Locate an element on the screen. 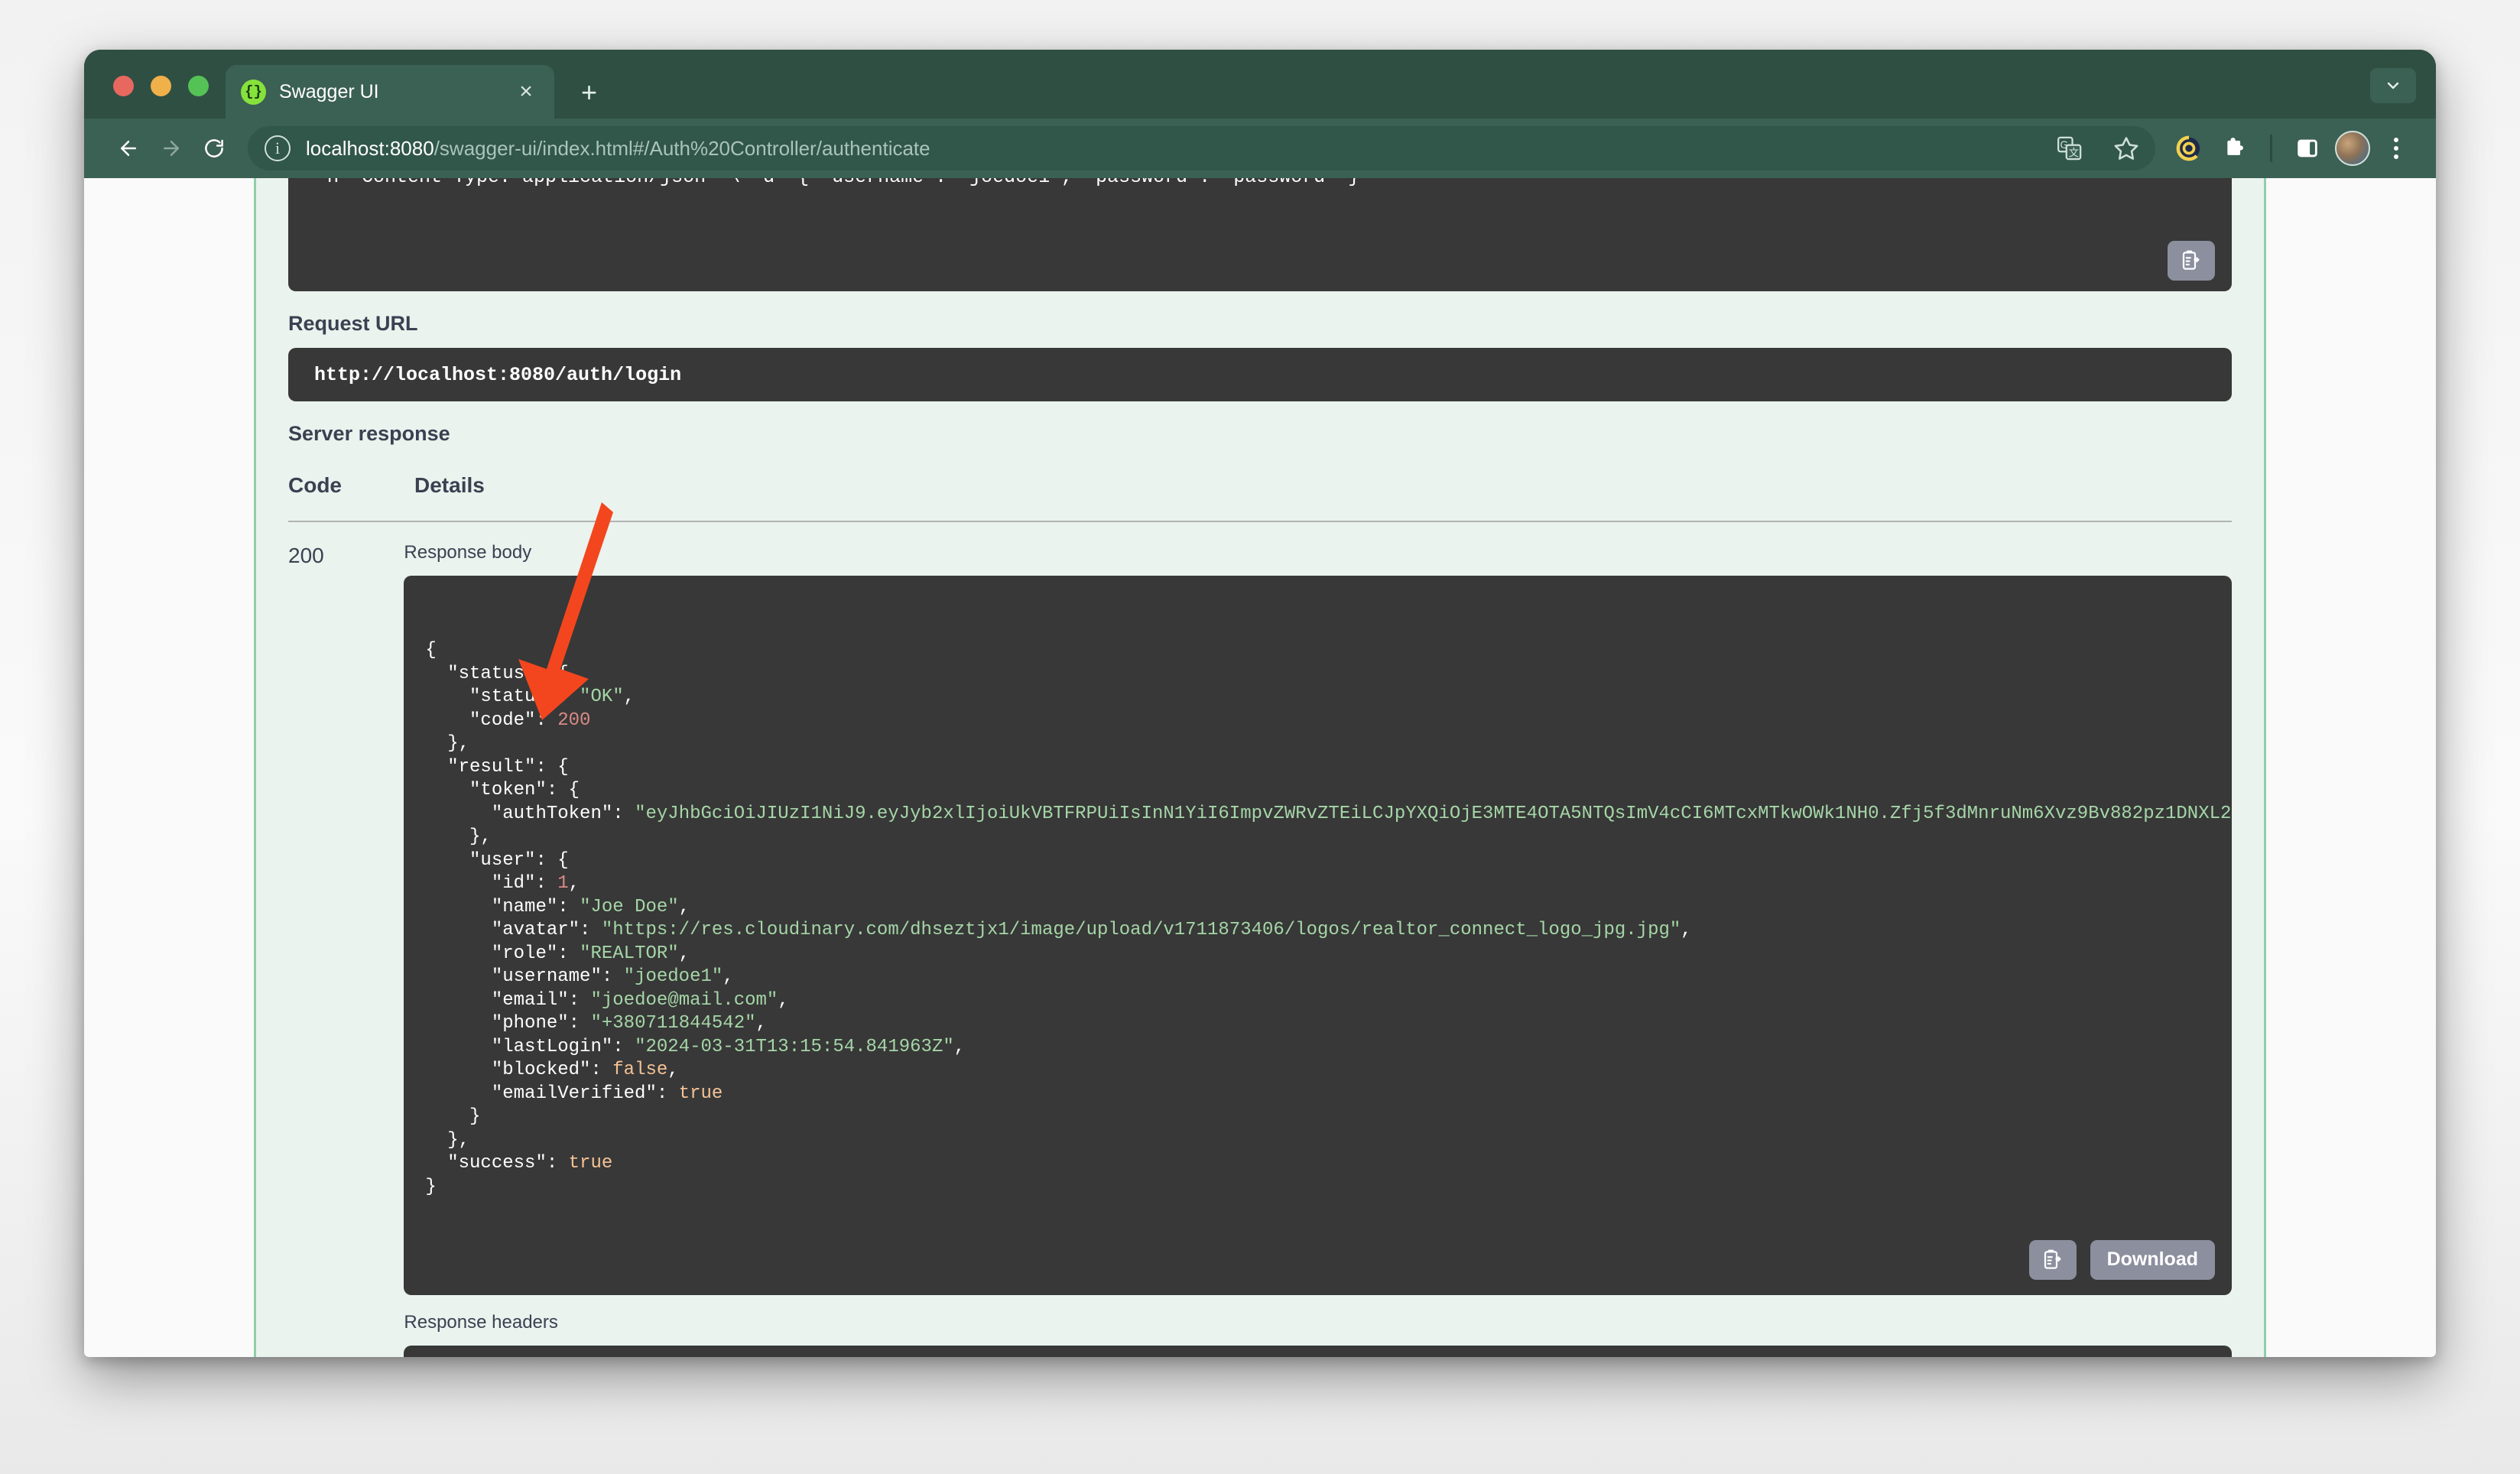 The image size is (2520, 1474). svg-text: 文 is located at coordinates (2074, 153).